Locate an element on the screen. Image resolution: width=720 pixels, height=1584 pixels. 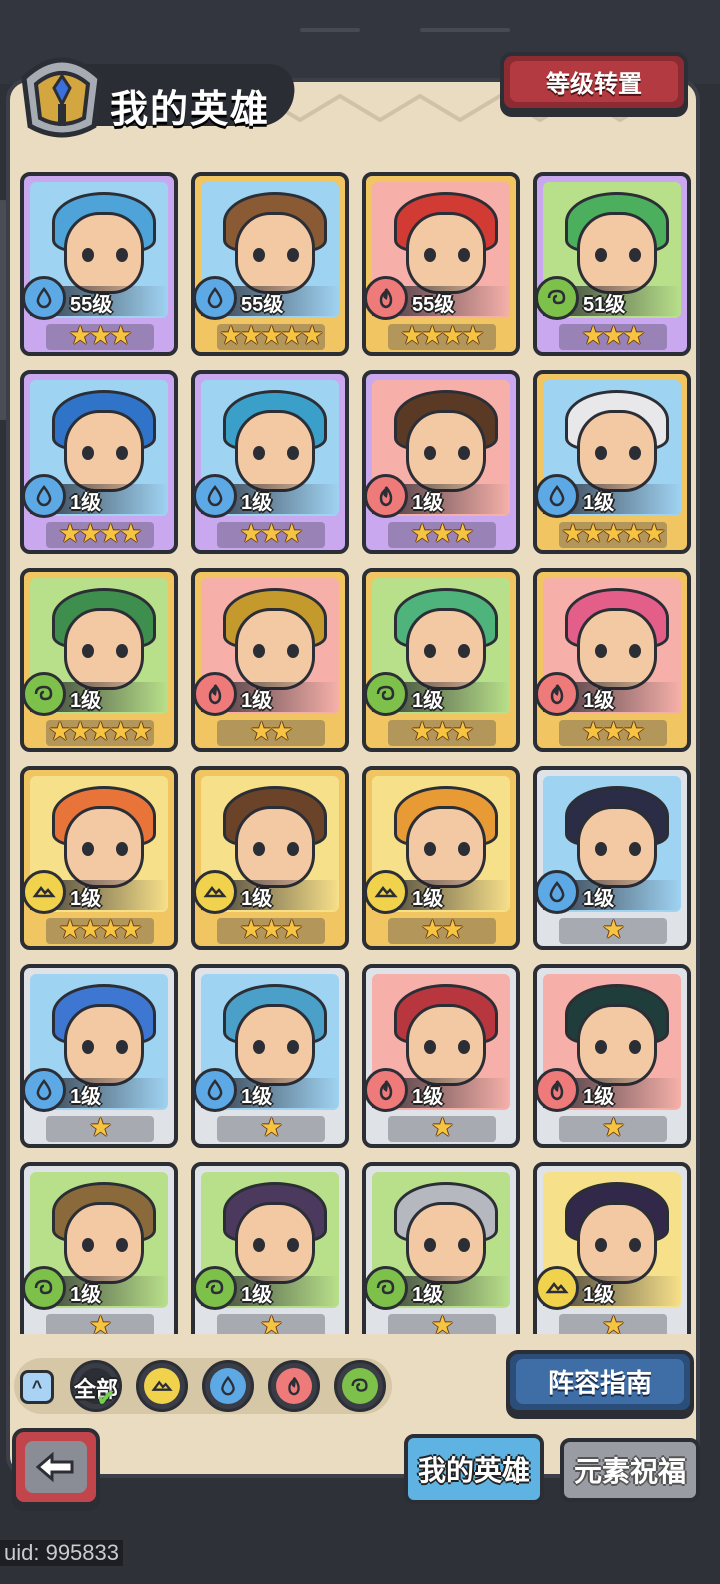
filter-fire-button is located at coordinates (294, 1386).